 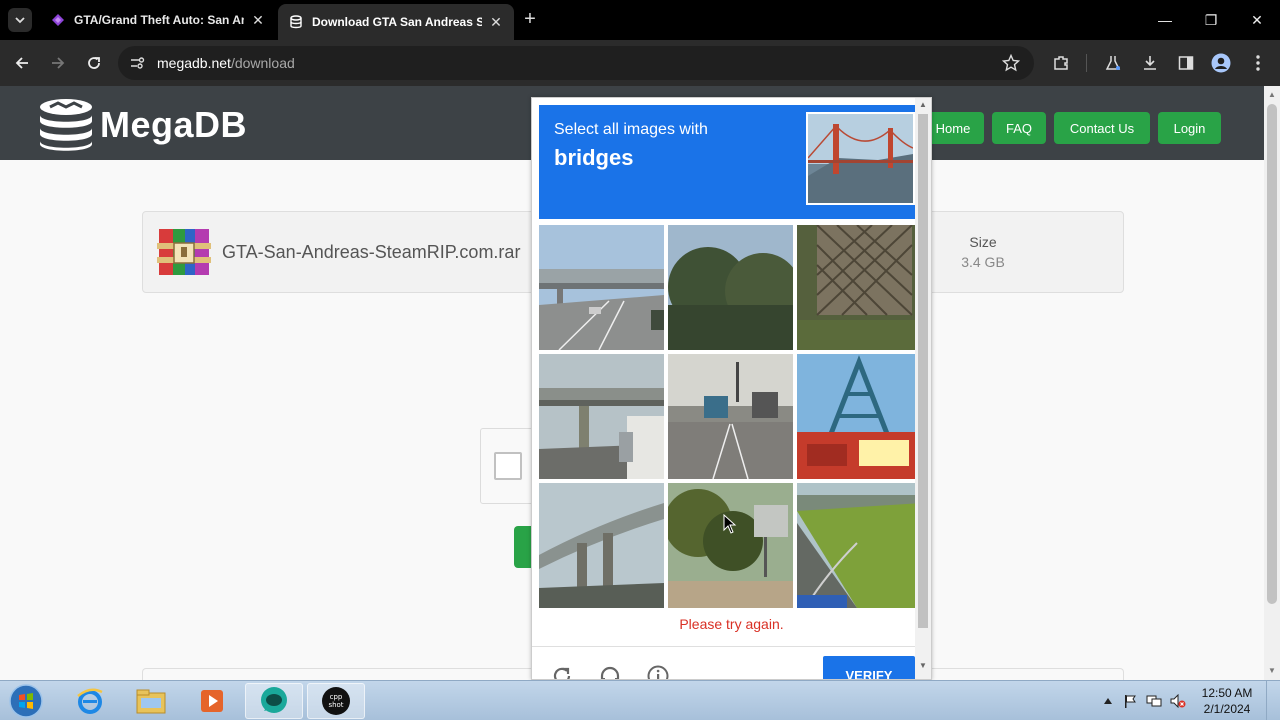 I want to click on tray-expand-icon, so click(x=1108, y=701).